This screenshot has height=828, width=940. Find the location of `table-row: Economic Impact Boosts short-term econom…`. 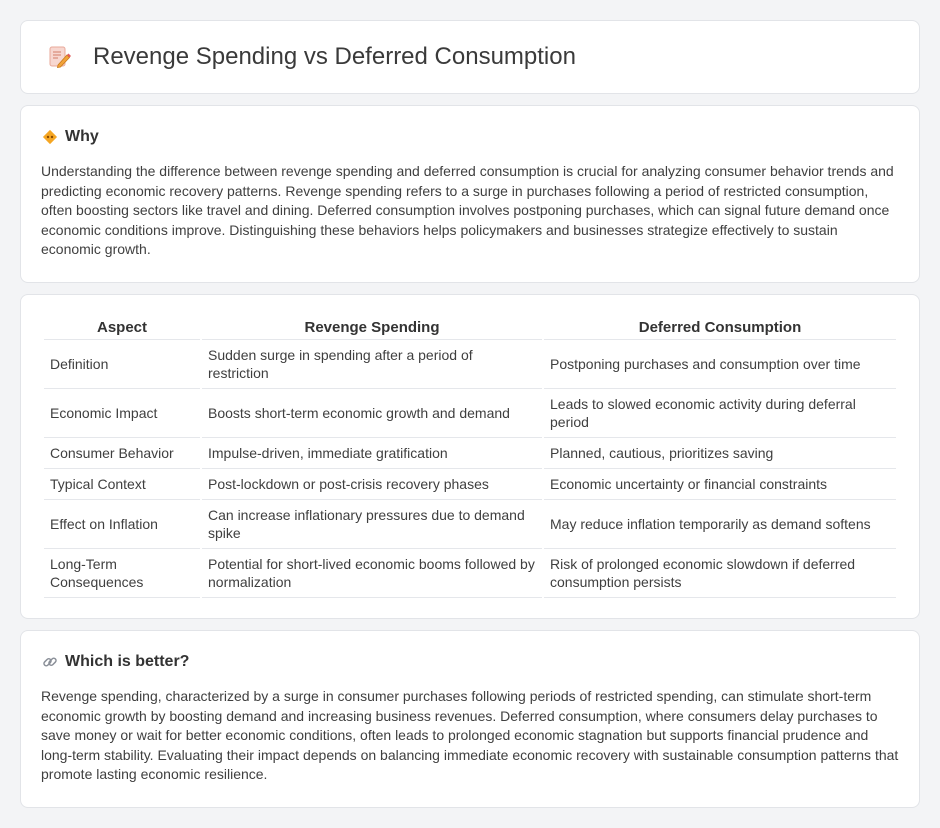

table-row: Economic Impact Boosts short-term econom… is located at coordinates (470, 413).